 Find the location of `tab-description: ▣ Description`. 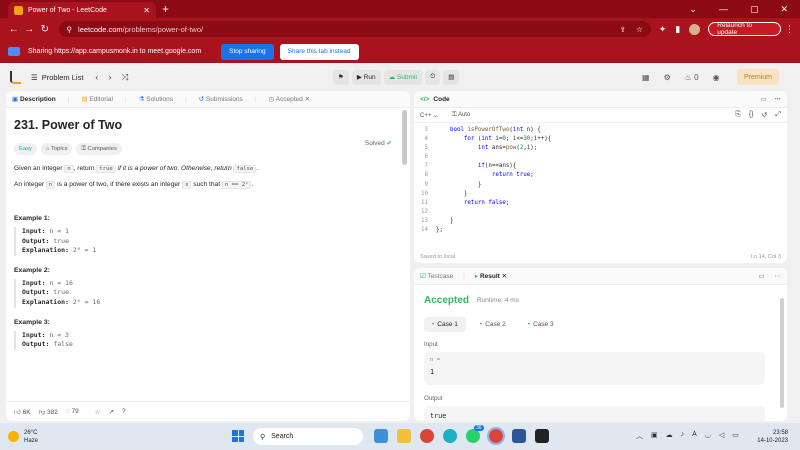

tab-description: ▣ Description is located at coordinates (34, 99).